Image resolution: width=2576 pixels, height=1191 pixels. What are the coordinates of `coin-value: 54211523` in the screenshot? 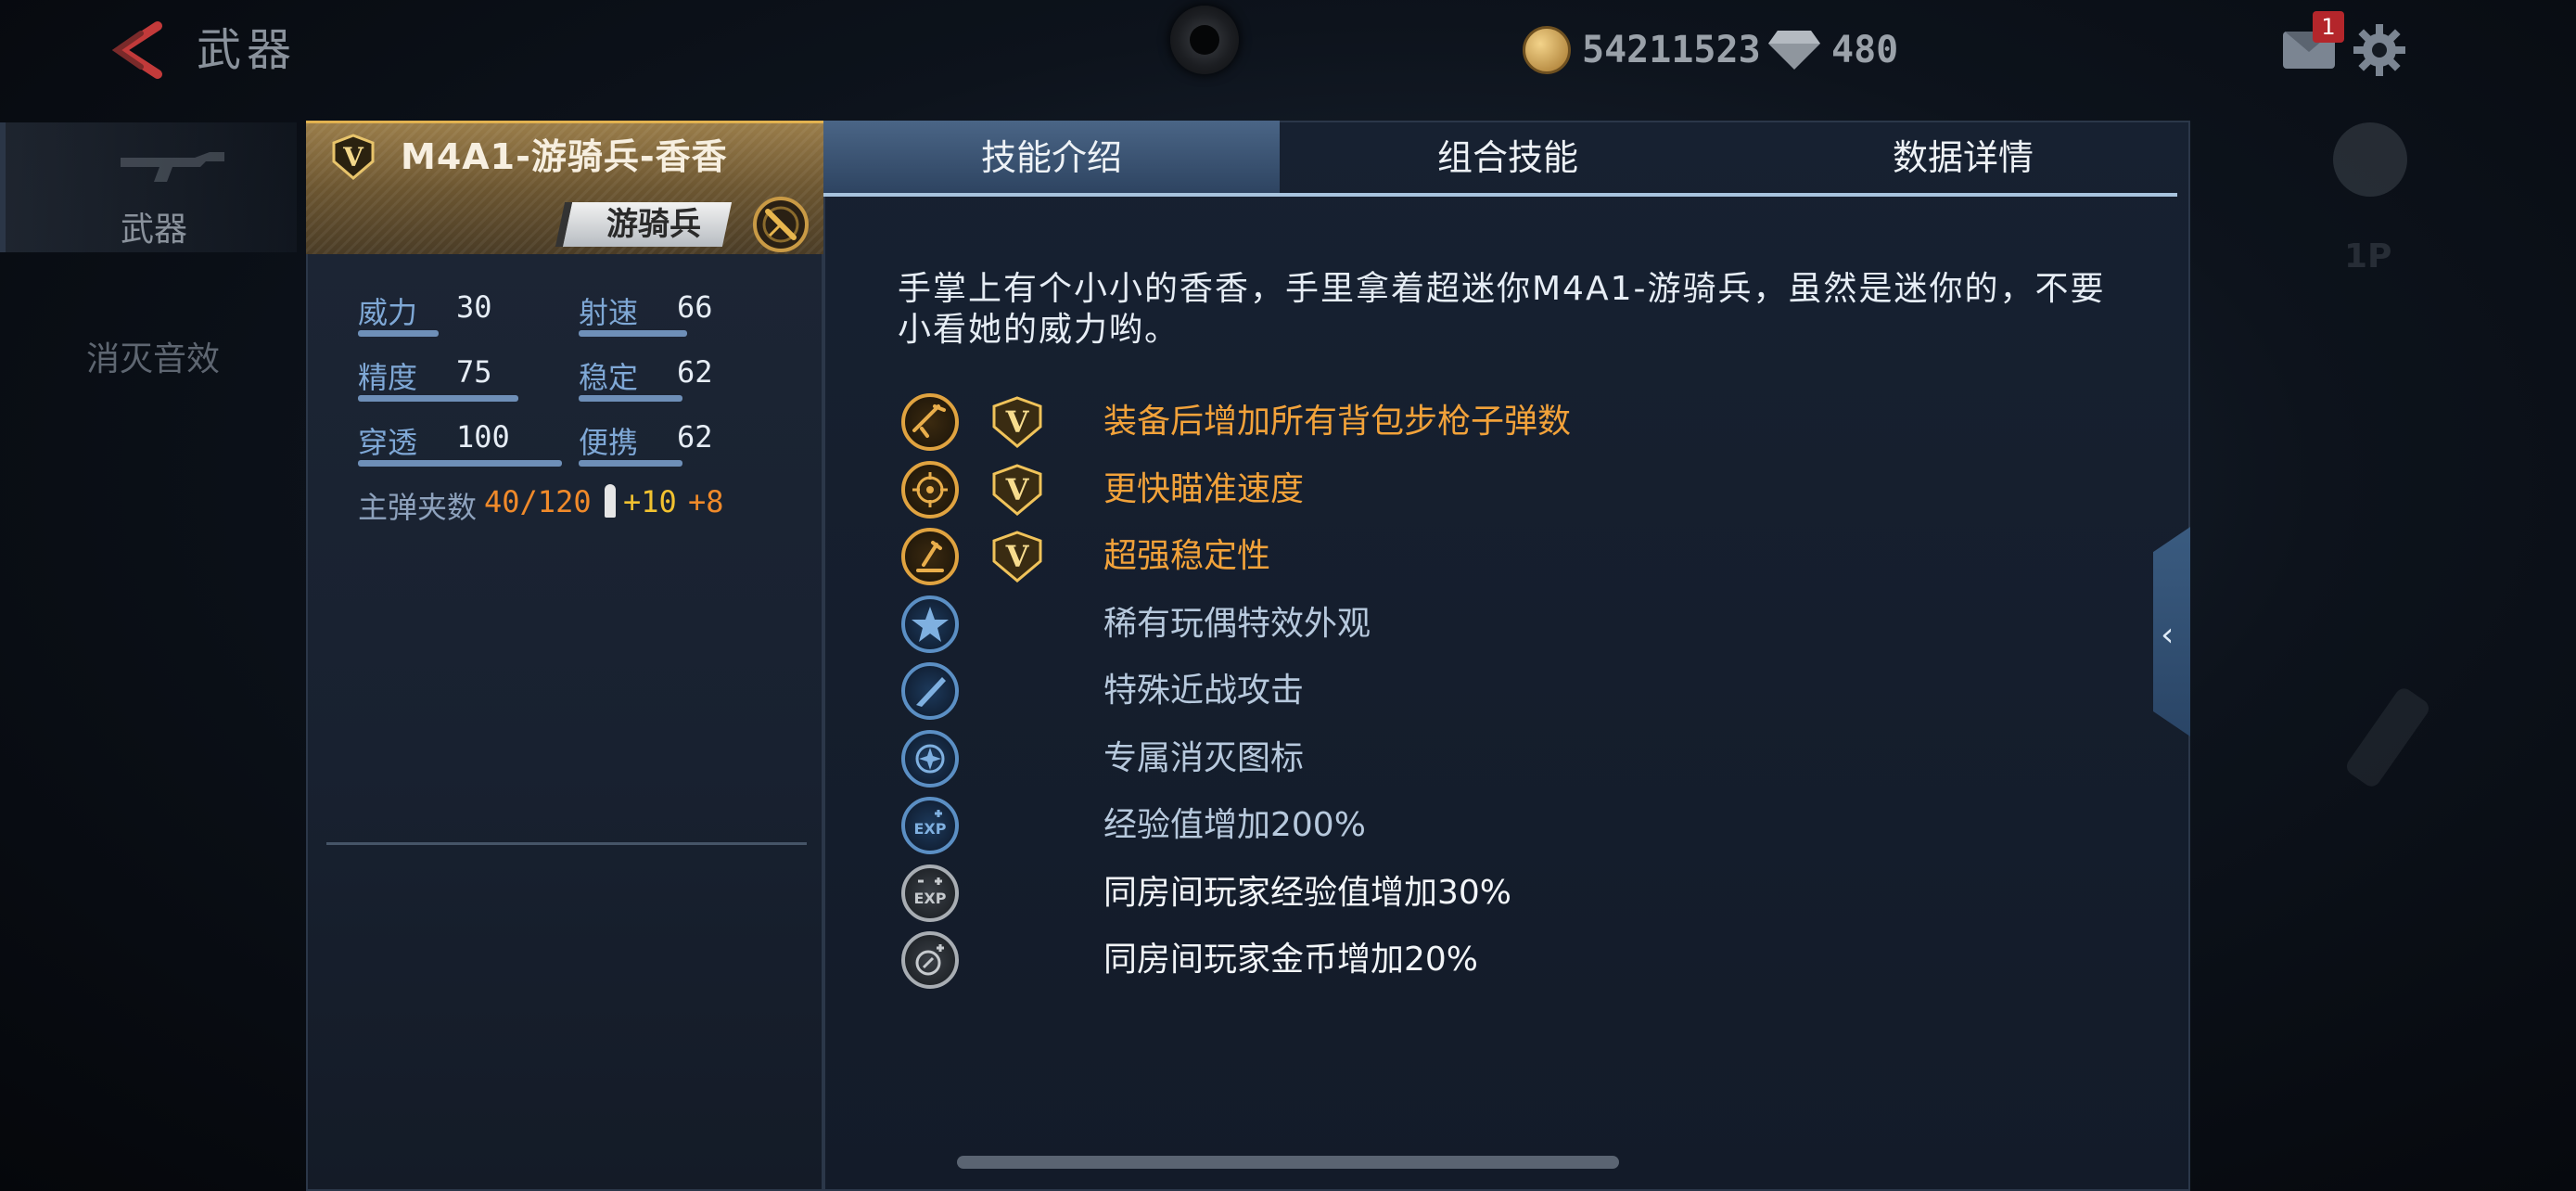 It's located at (1672, 50).